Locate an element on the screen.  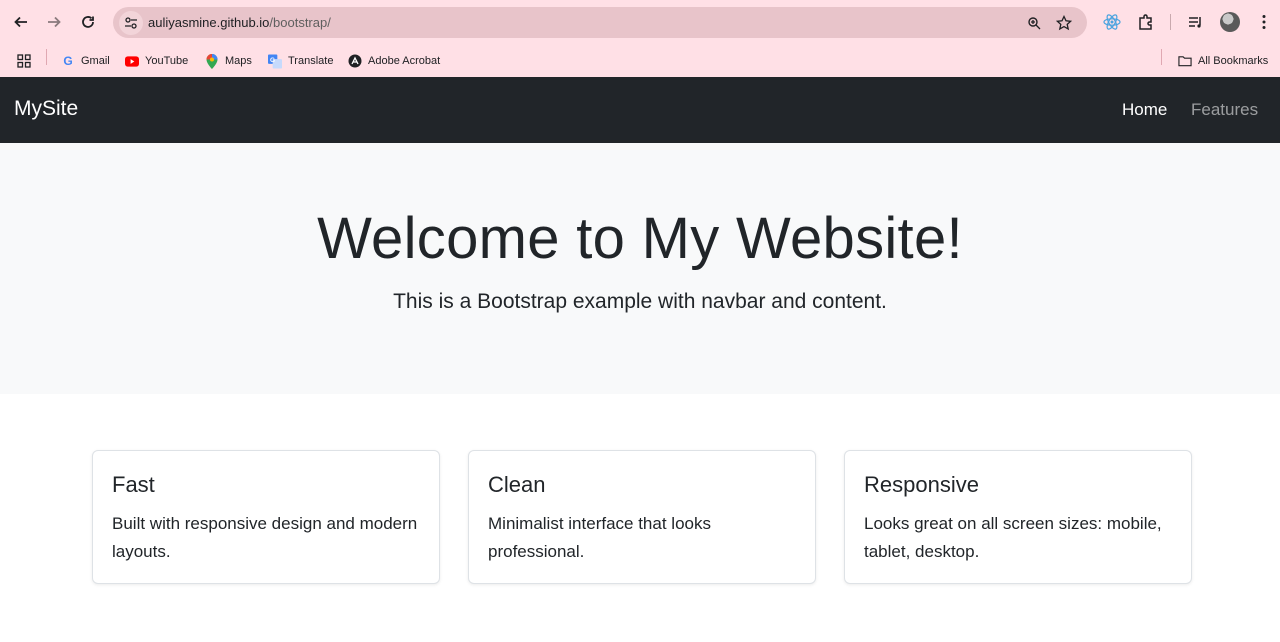
arrow-right-icon is located at coordinates (54, 22).